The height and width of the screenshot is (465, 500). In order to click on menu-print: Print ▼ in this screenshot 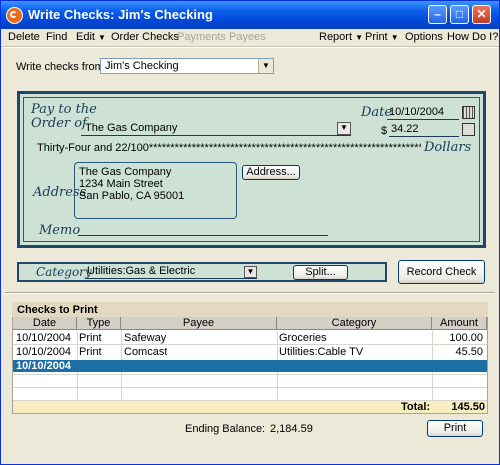, I will do `click(382, 37)`.